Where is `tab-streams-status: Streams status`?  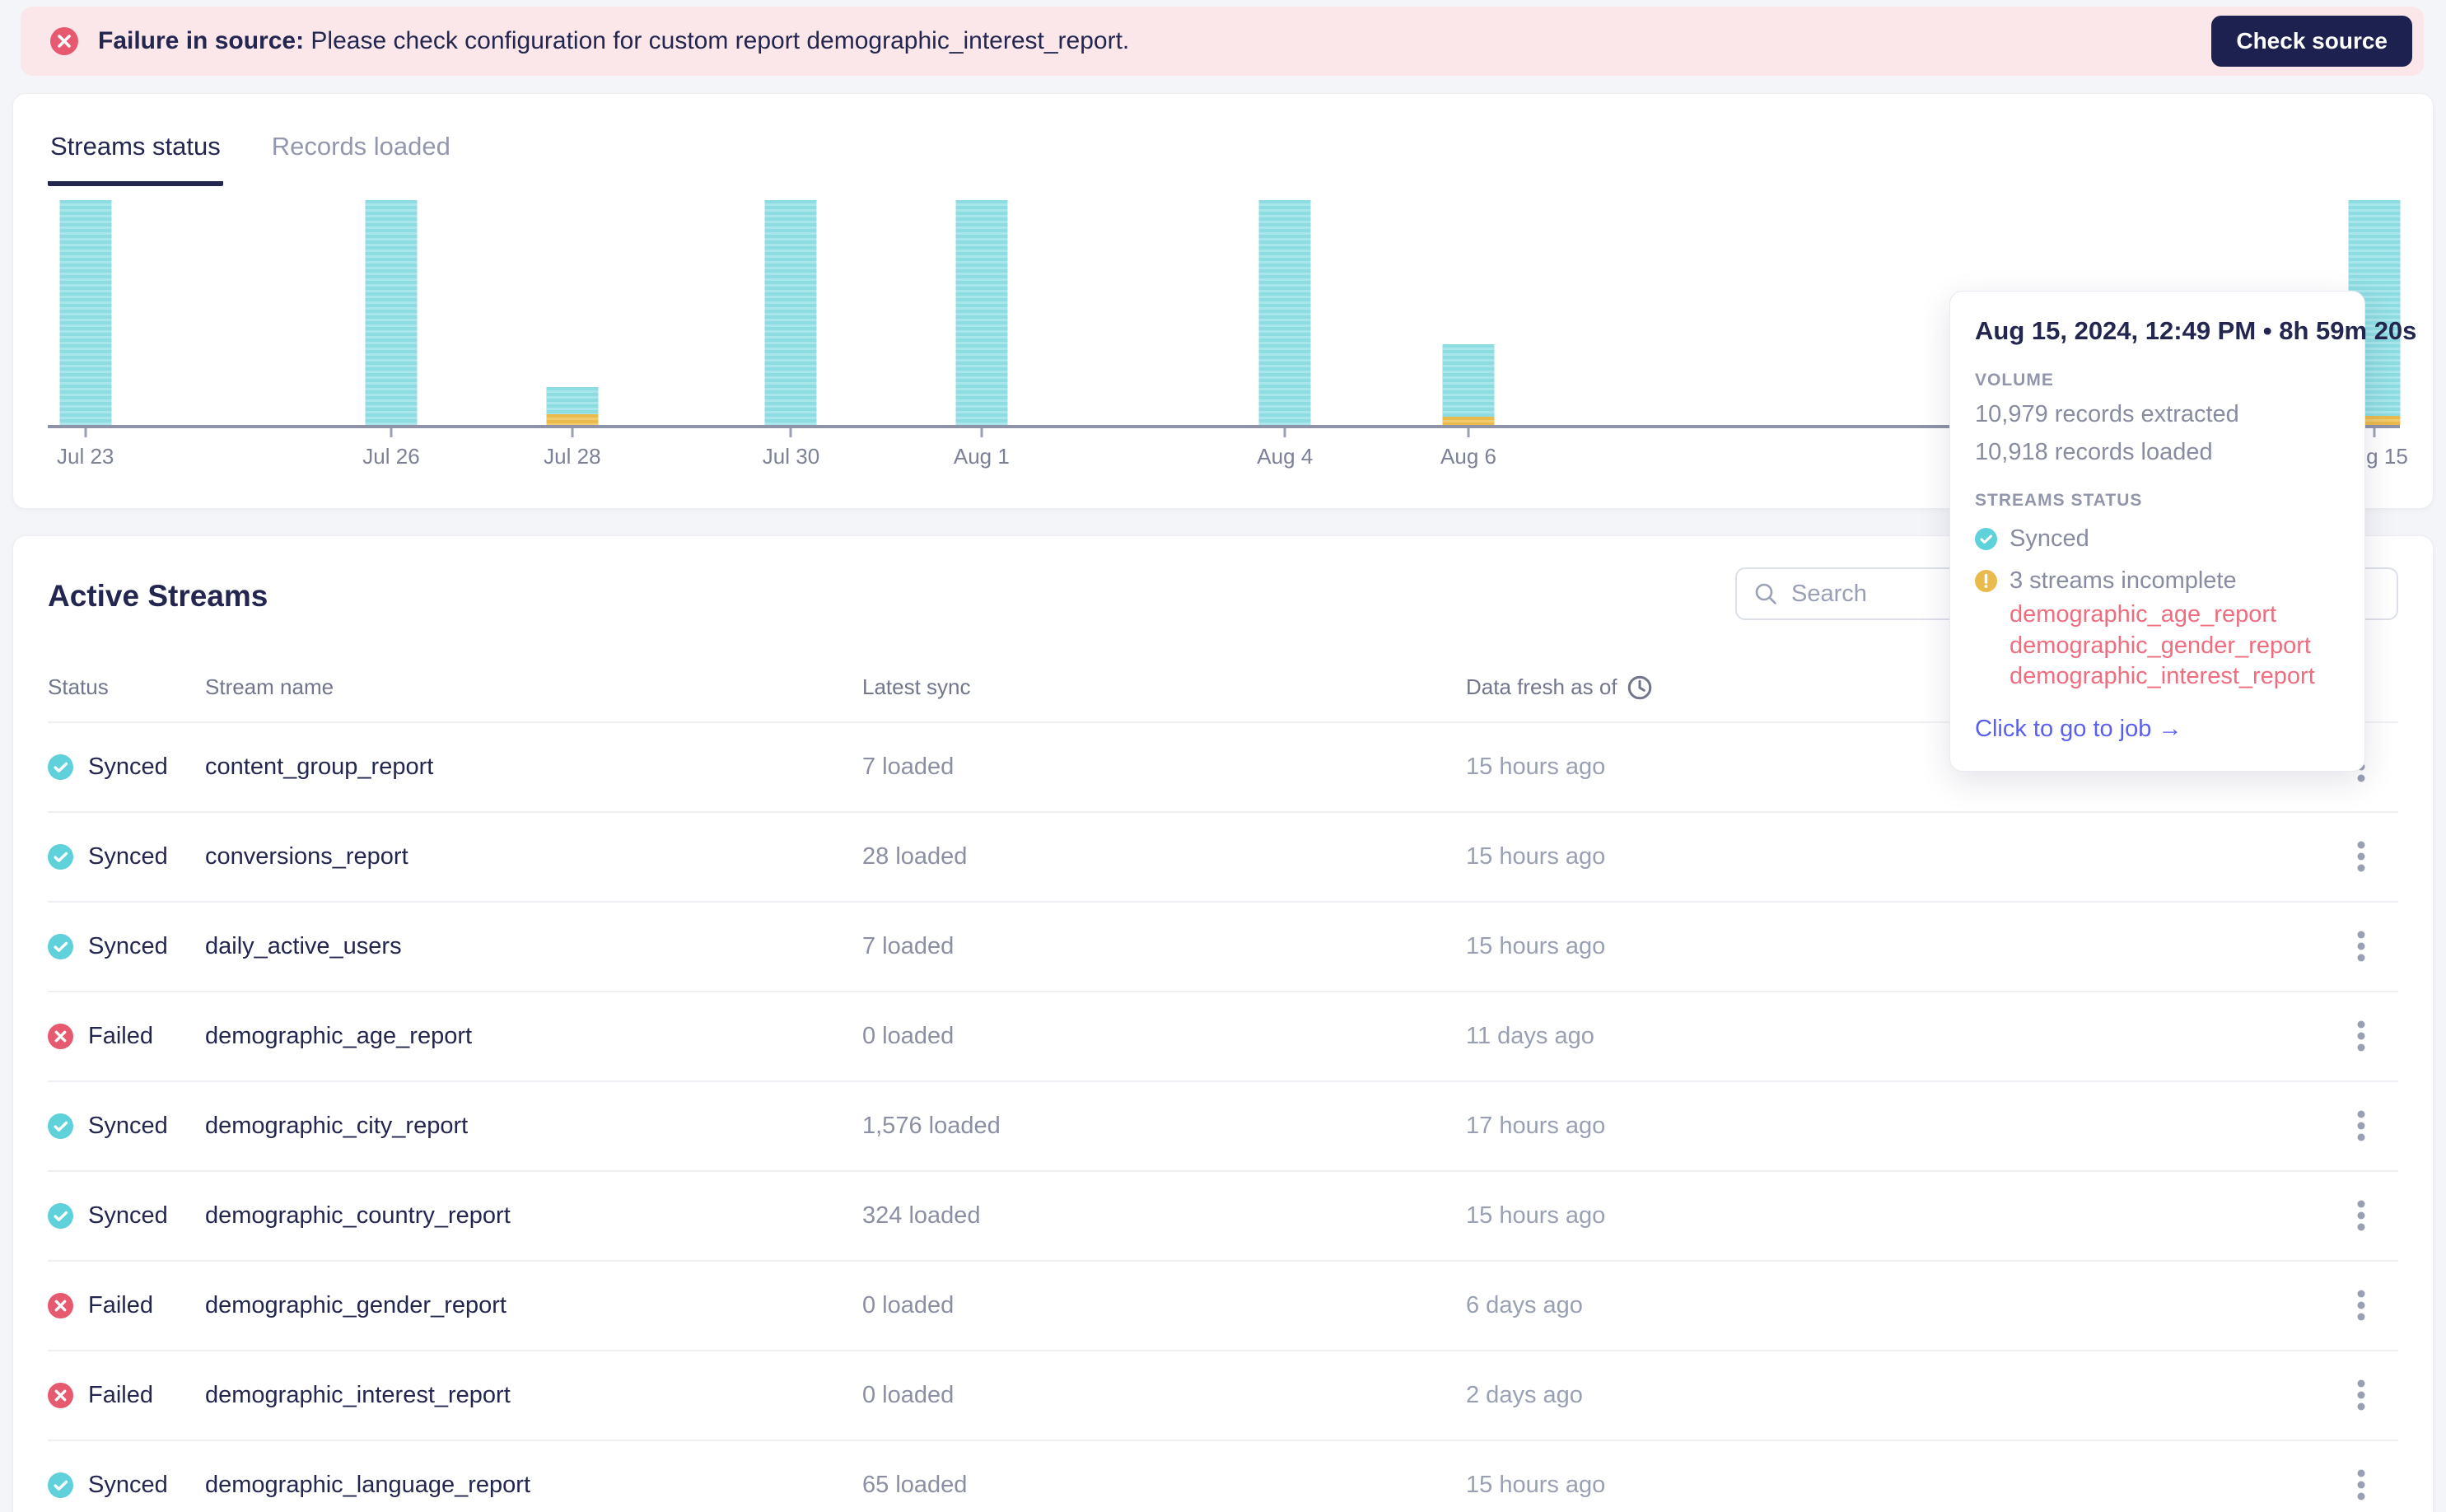
tab-streams-status: Streams status is located at coordinates (135, 159).